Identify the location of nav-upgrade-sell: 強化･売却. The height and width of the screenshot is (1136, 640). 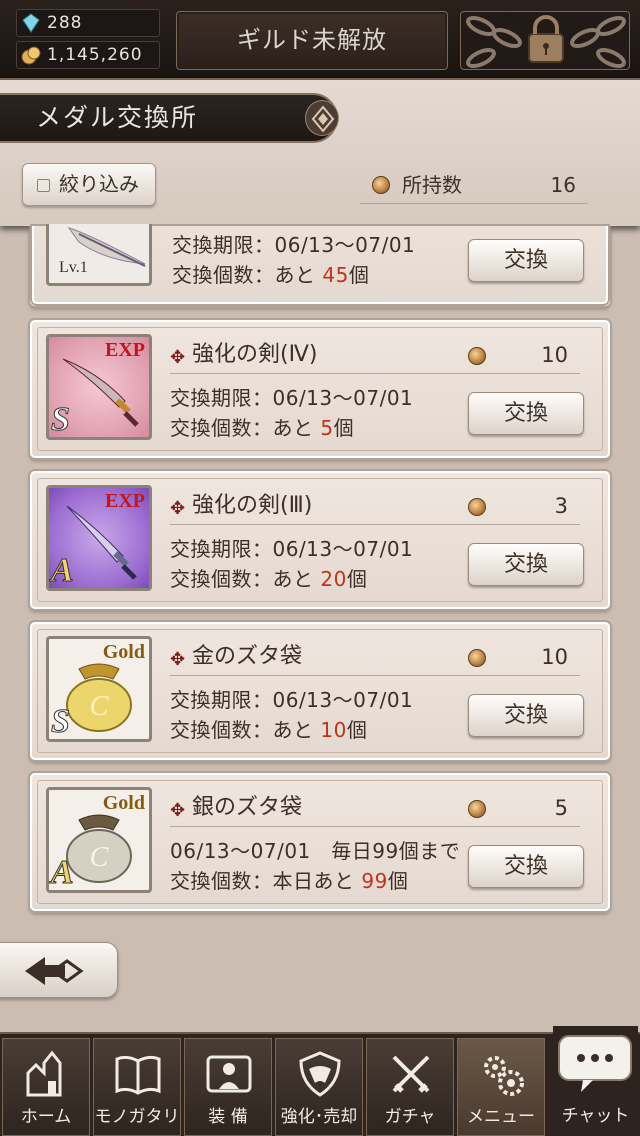
(319, 1087).